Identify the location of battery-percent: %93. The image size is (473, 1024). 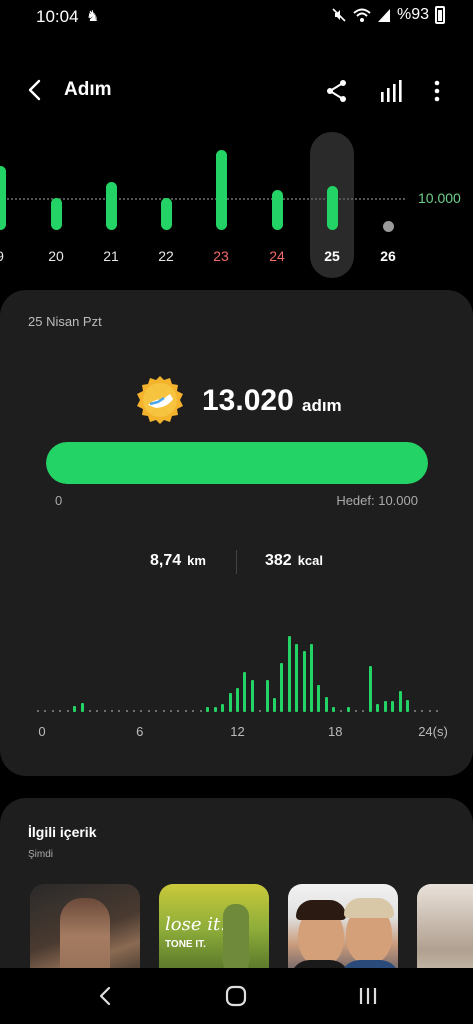
(412, 14).